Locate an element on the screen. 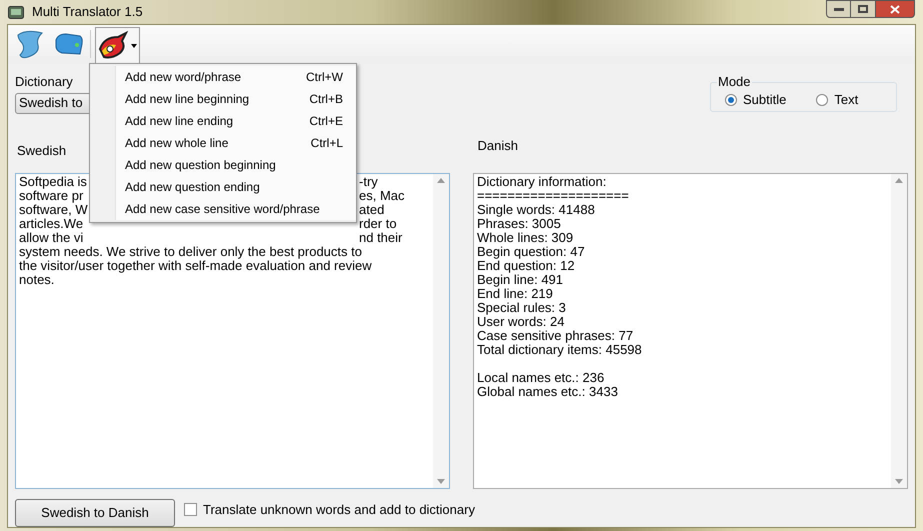  section-label: Swedish is located at coordinates (41, 151).